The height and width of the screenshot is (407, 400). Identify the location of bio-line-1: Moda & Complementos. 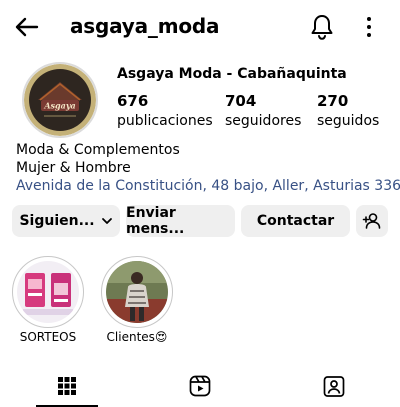
(98, 150).